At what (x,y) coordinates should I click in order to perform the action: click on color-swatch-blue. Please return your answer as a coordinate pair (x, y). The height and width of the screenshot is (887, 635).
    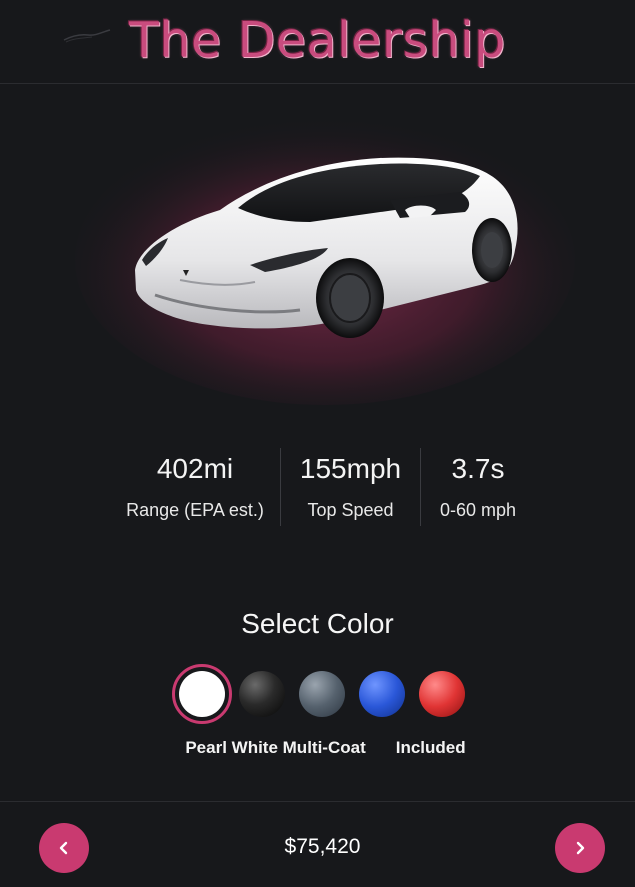
    Looking at the image, I should click on (382, 694).